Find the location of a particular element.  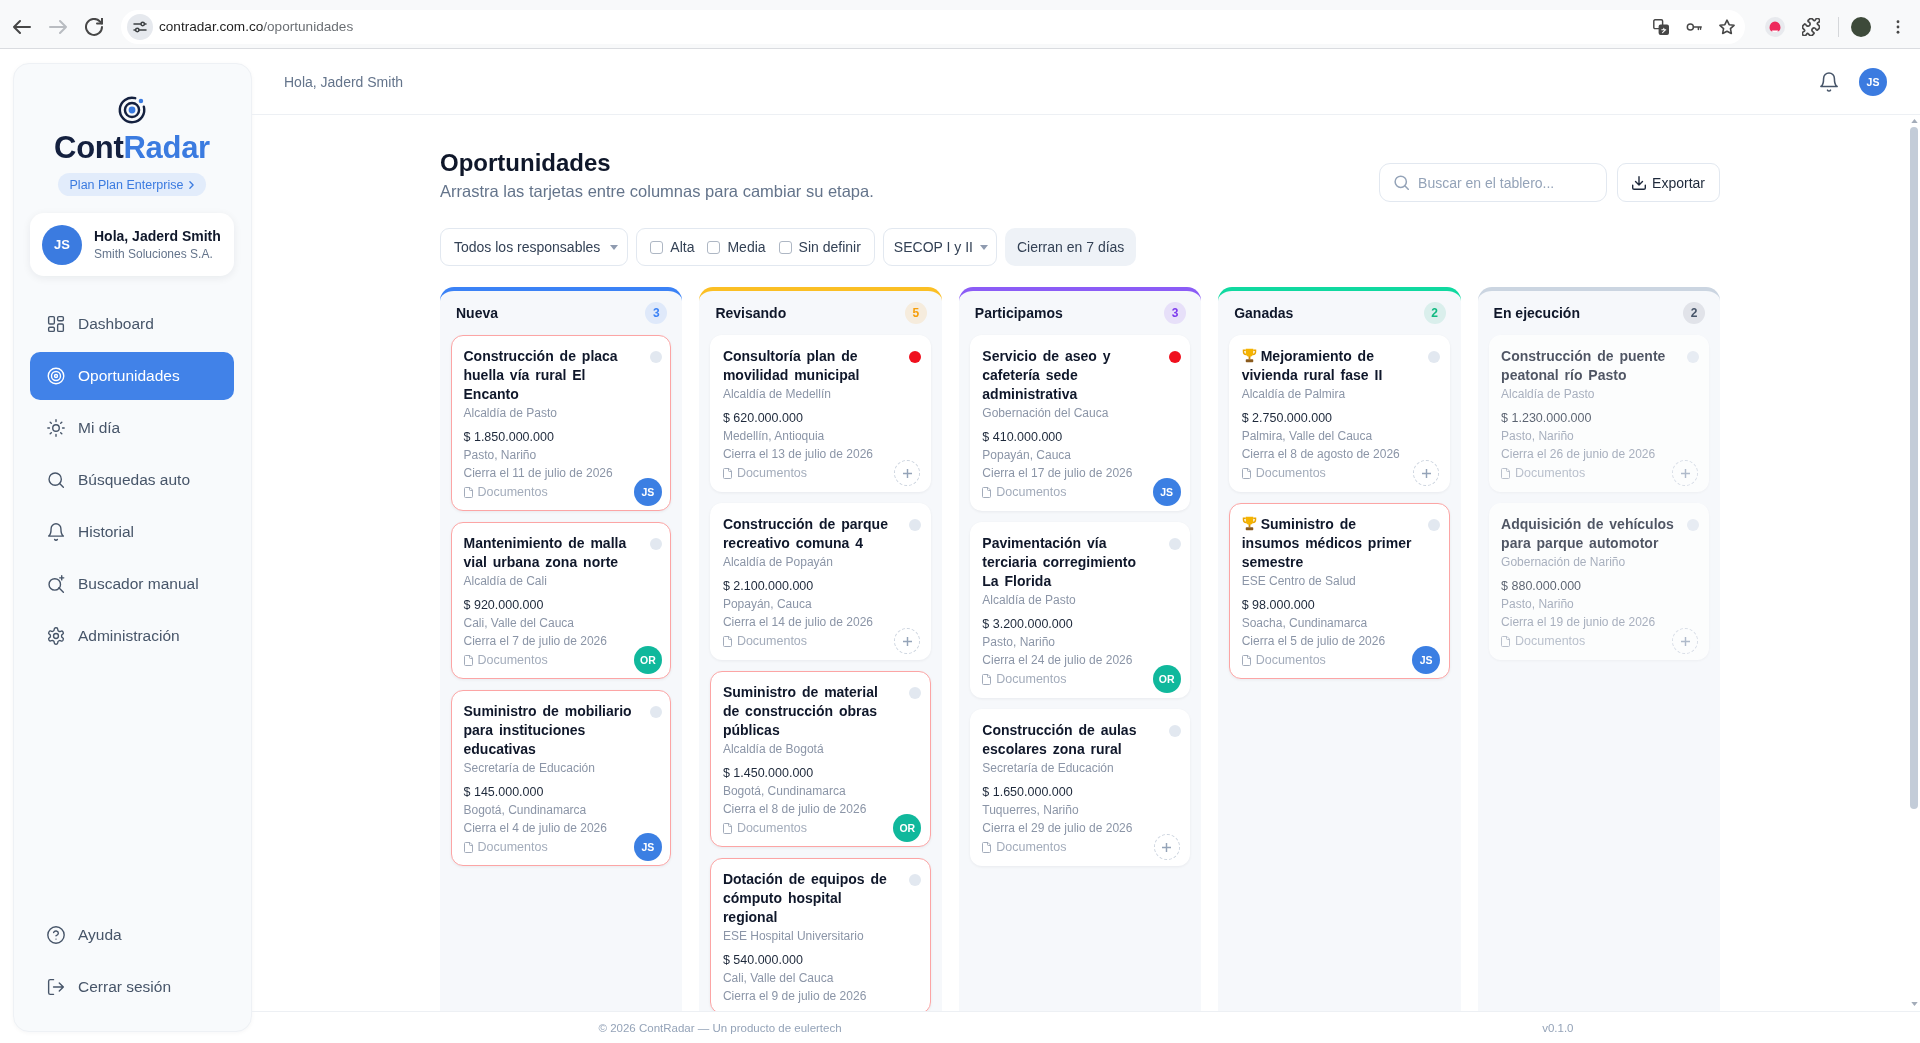

checkbox-label: Alta is located at coordinates (682, 247).